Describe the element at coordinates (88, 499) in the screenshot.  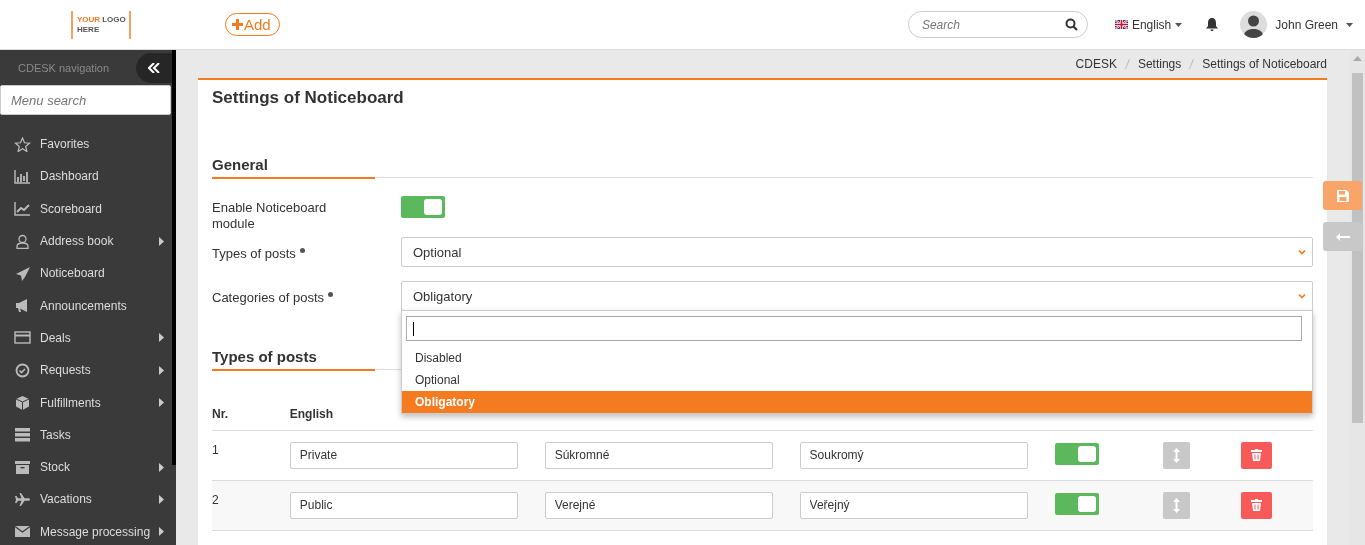
I see `sidebar-item: Vacations` at that location.